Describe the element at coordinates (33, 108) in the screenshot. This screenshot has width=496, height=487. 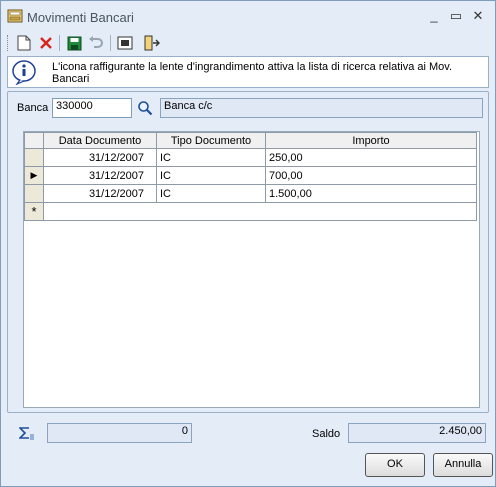
I see `banca-label: Banca` at that location.